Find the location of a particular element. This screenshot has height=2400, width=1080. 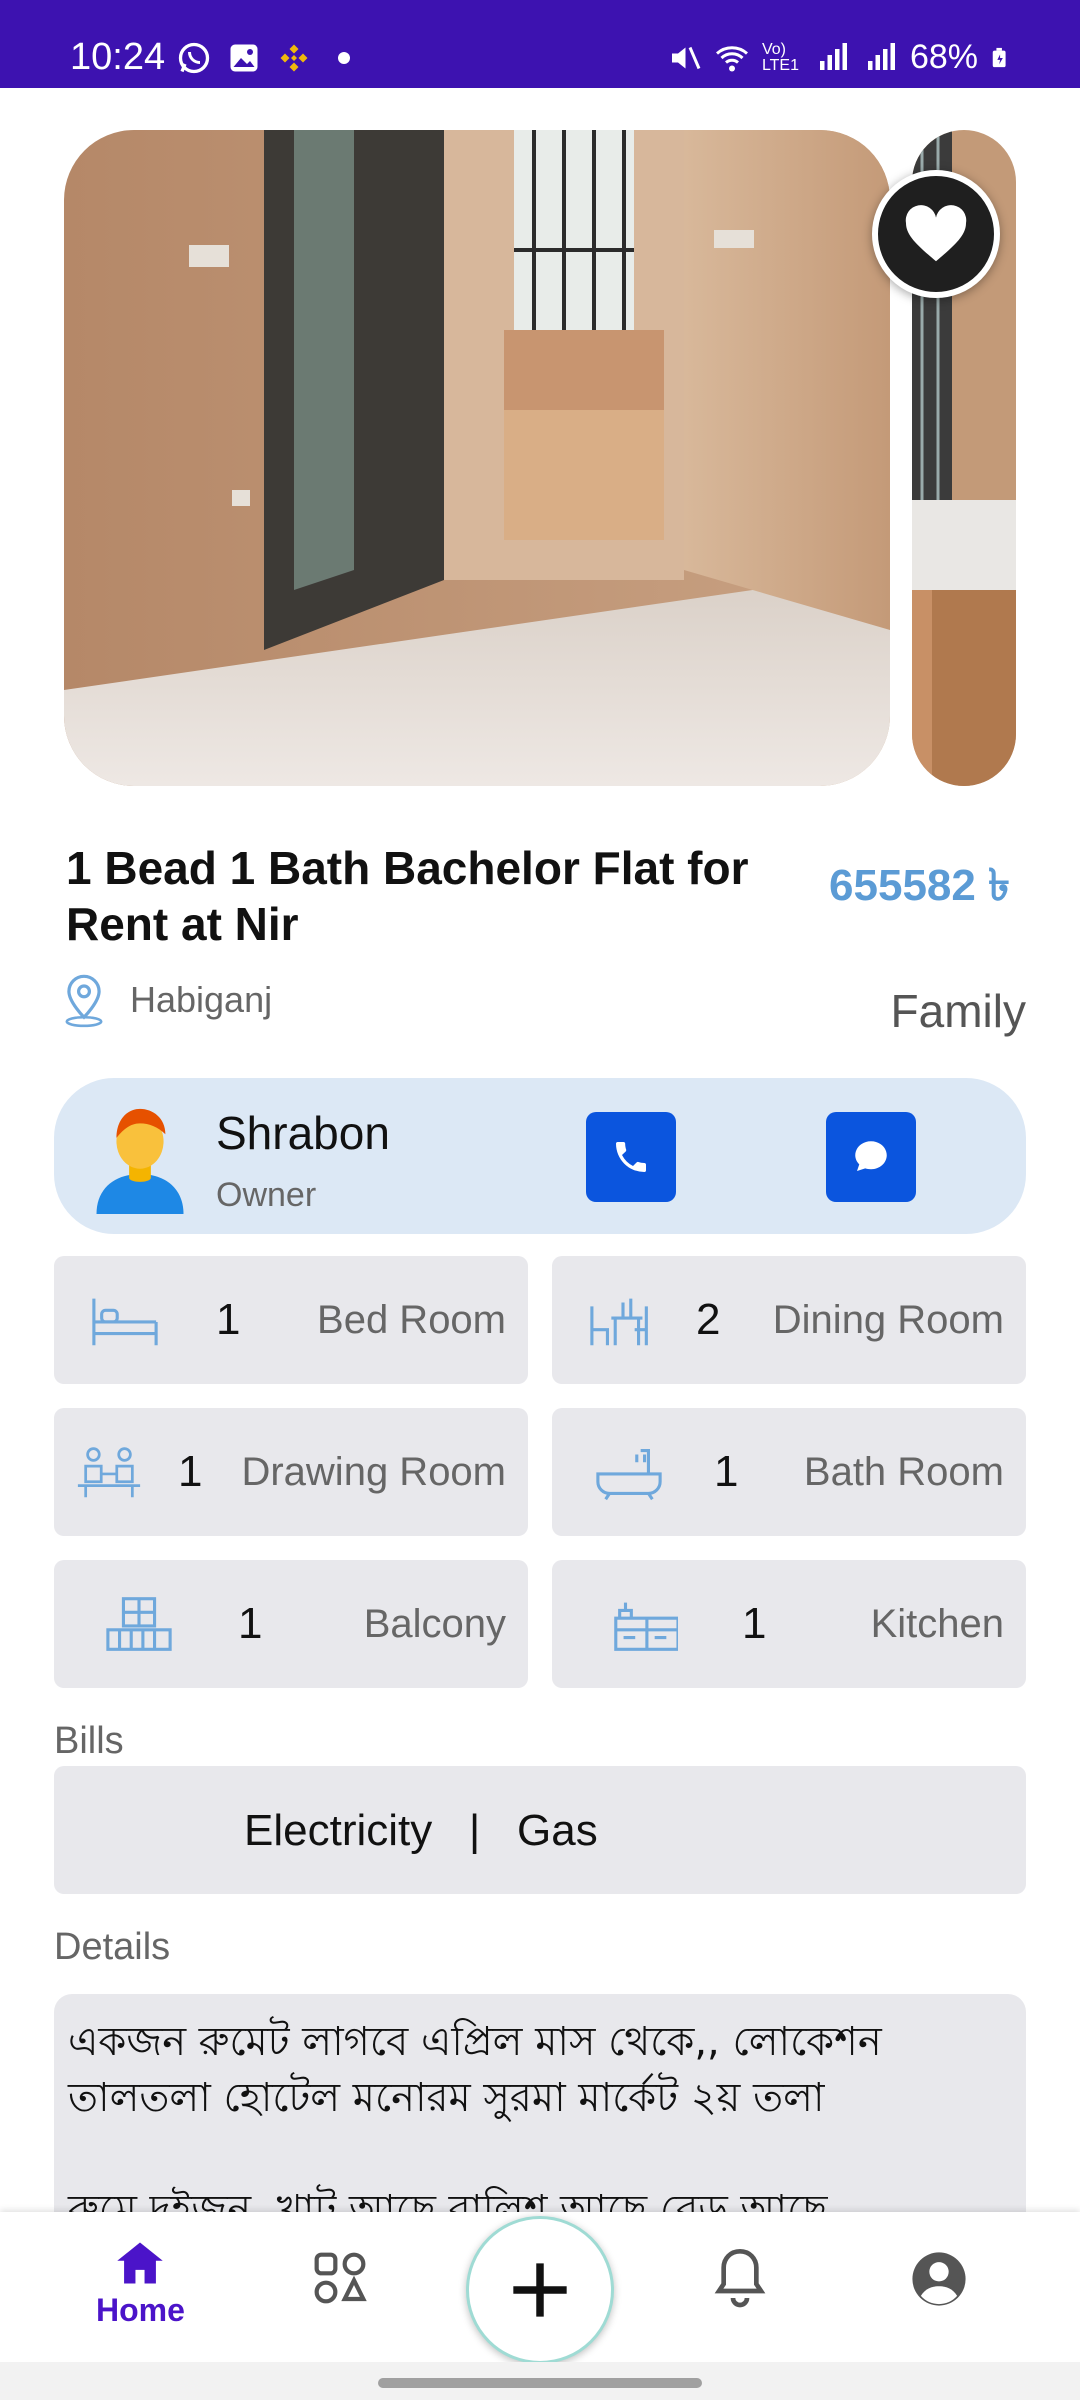

categories-icon is located at coordinates (340, 2278).